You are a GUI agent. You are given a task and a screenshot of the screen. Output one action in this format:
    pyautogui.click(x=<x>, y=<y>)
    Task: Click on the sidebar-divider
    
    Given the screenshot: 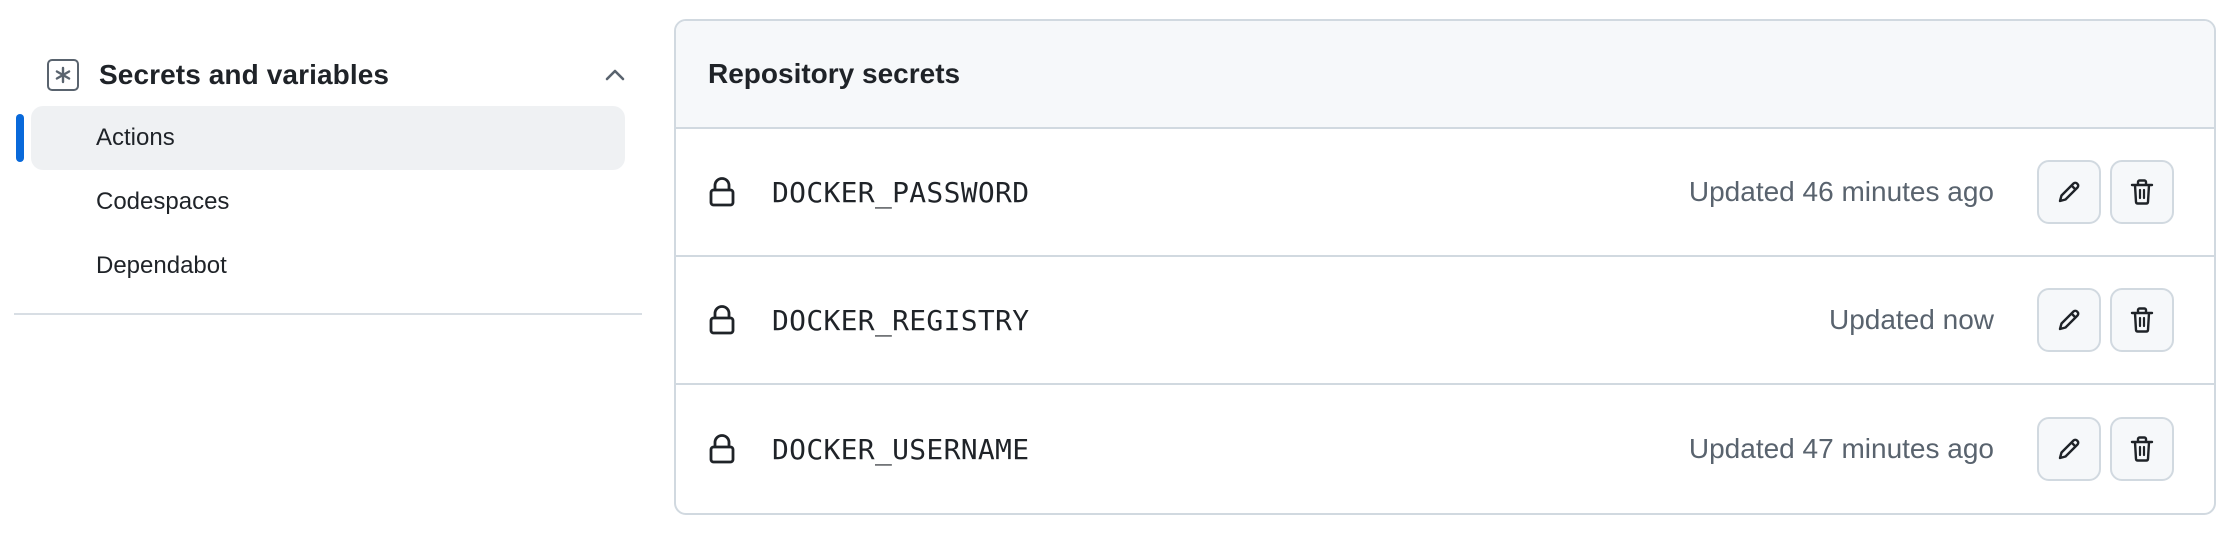 What is the action you would take?
    pyautogui.click(x=328, y=314)
    